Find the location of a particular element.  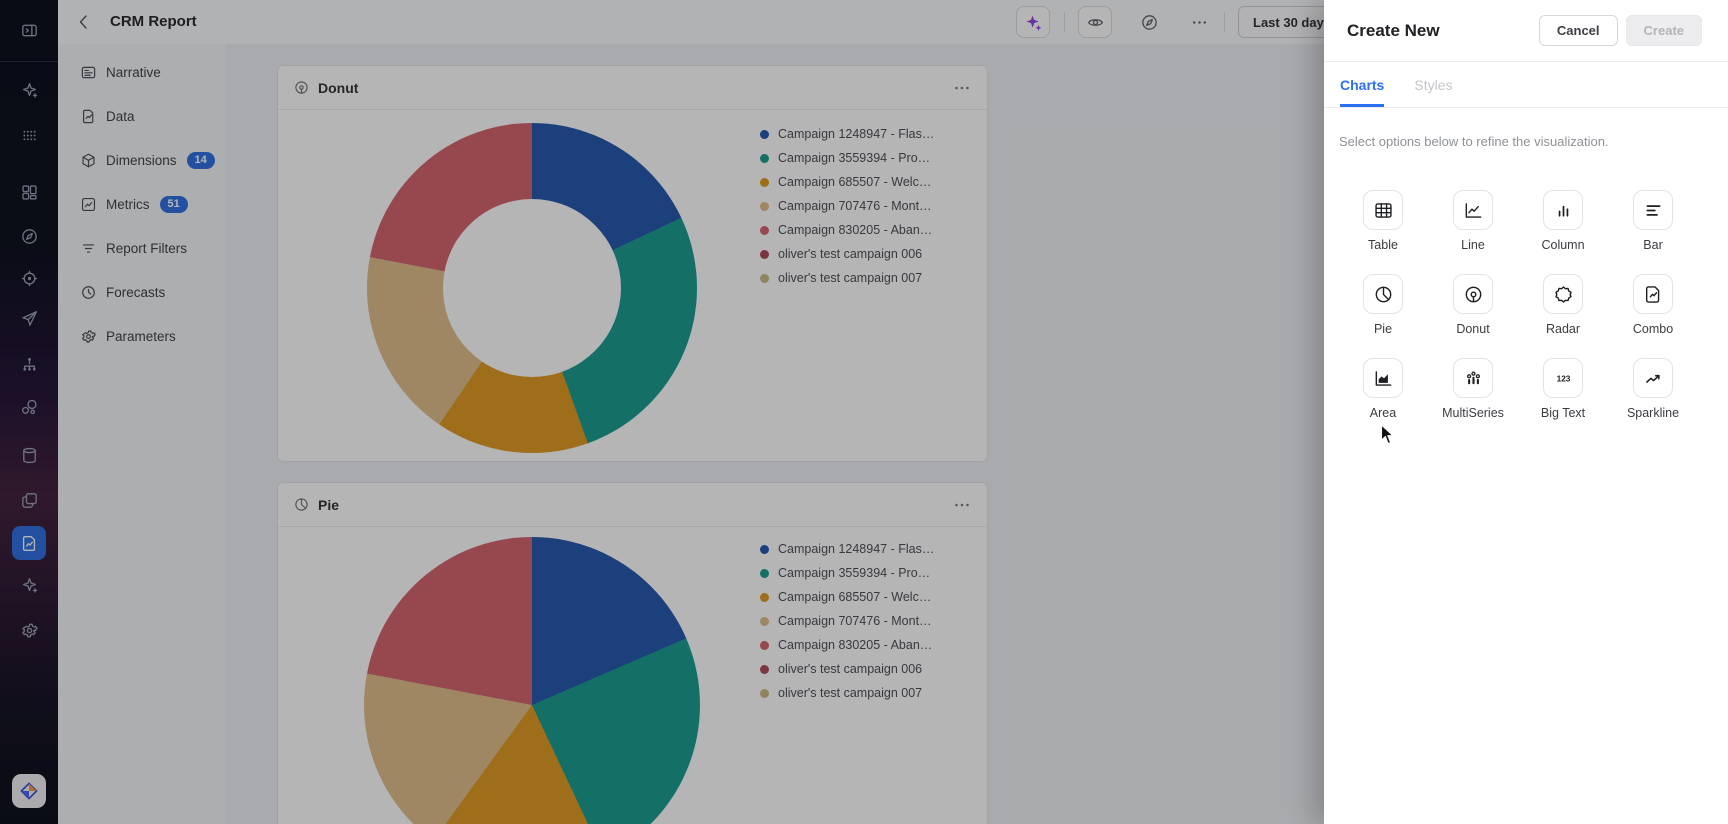

tab-charts: Charts is located at coordinates (1362, 84).